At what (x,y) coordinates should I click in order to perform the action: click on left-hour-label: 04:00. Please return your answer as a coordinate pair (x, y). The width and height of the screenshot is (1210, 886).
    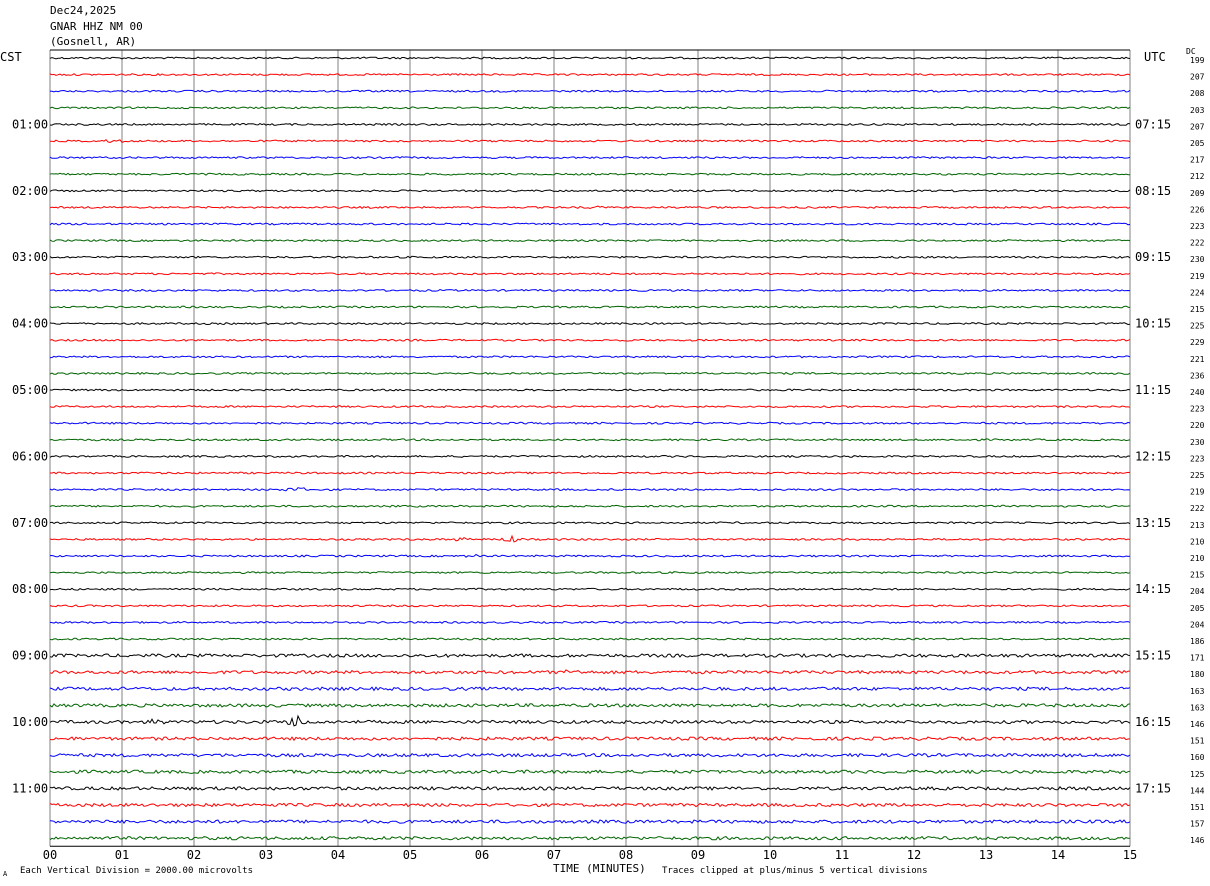
    Looking at the image, I should click on (30, 324).